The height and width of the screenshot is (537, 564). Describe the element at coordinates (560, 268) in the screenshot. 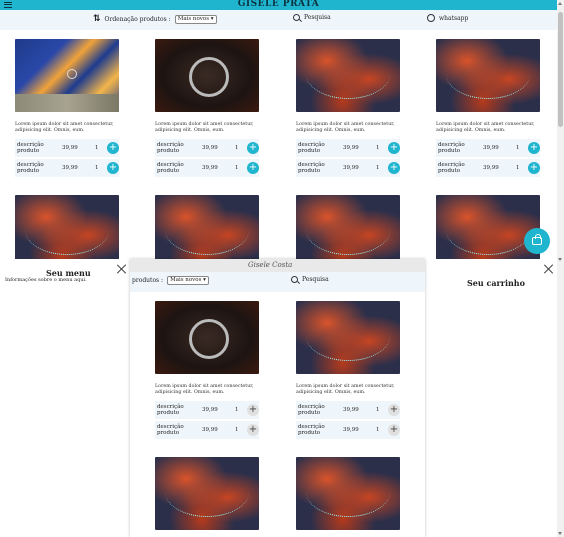

I see `page-scrollbar` at that location.